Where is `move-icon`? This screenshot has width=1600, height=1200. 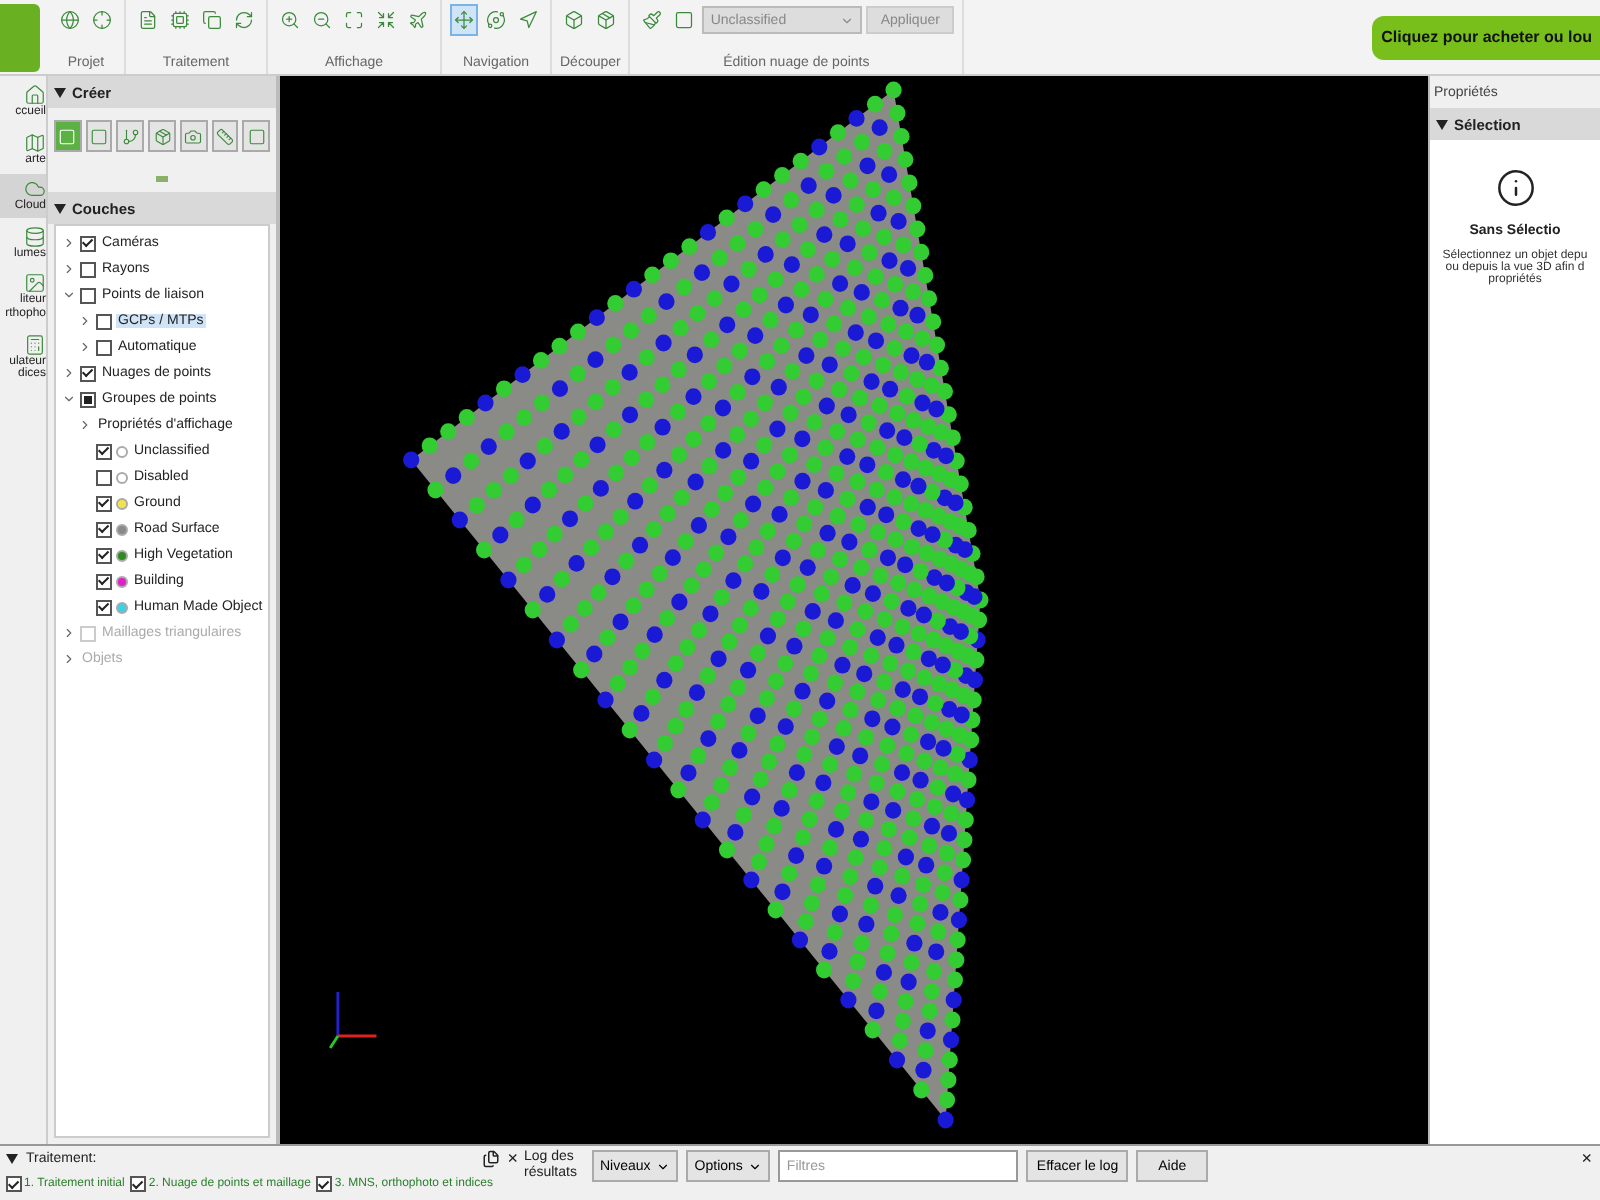
move-icon is located at coordinates (464, 20).